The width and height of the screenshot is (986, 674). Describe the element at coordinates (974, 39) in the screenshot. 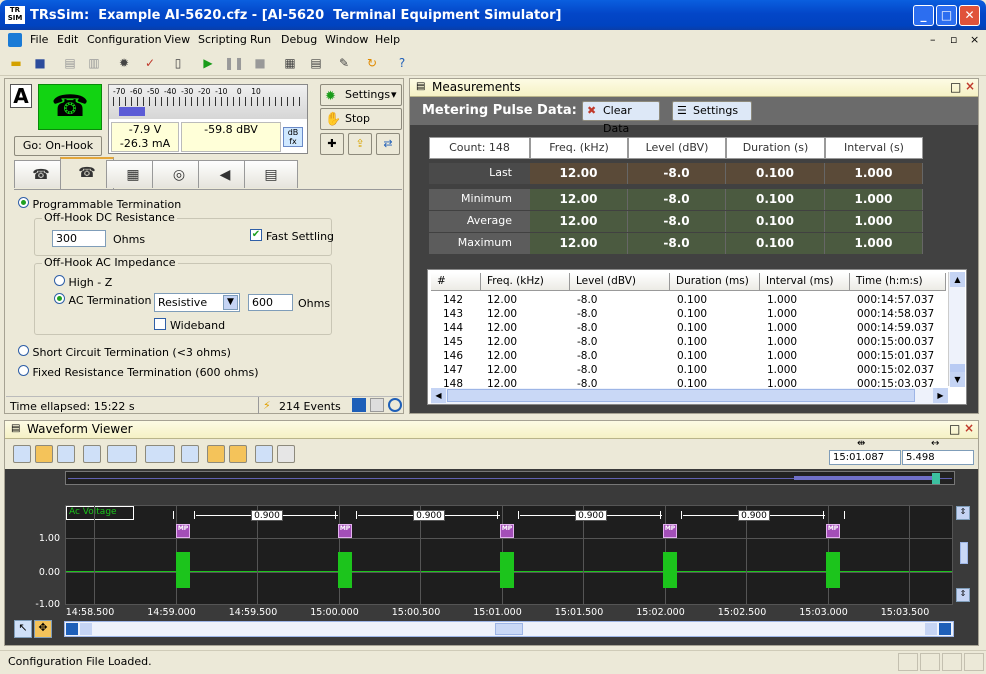

I see `mdi-close-button: ×` at that location.